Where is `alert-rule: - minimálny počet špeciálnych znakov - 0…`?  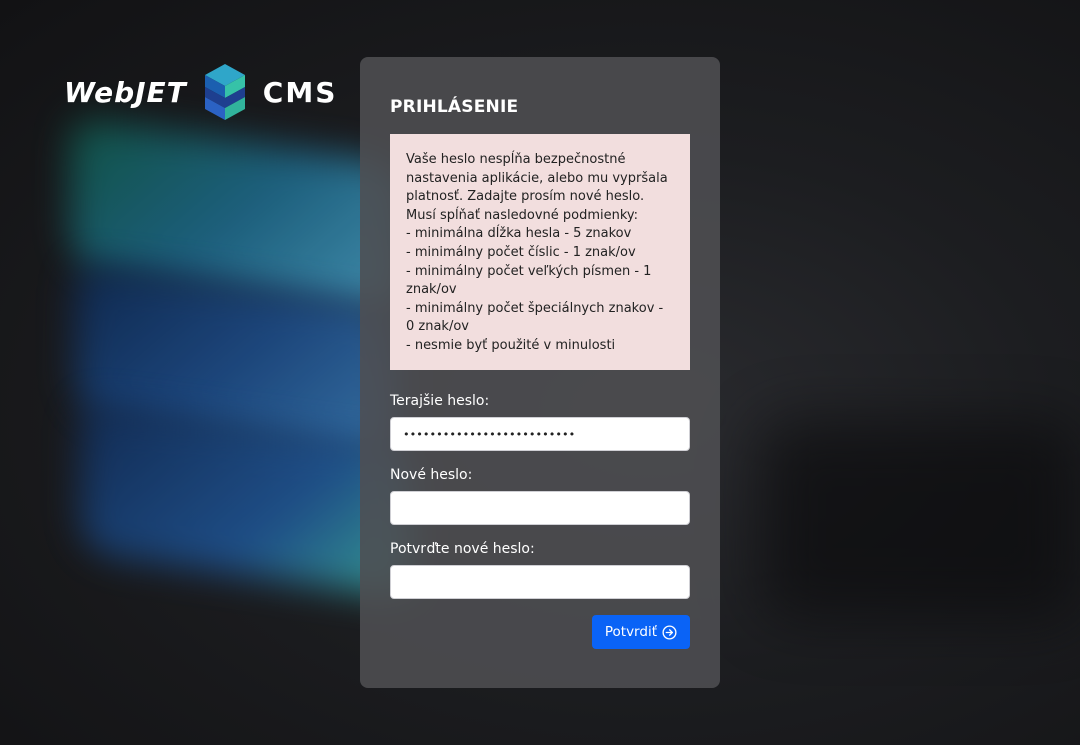 alert-rule: - minimálny počet špeciálnych znakov - 0… is located at coordinates (535, 317).